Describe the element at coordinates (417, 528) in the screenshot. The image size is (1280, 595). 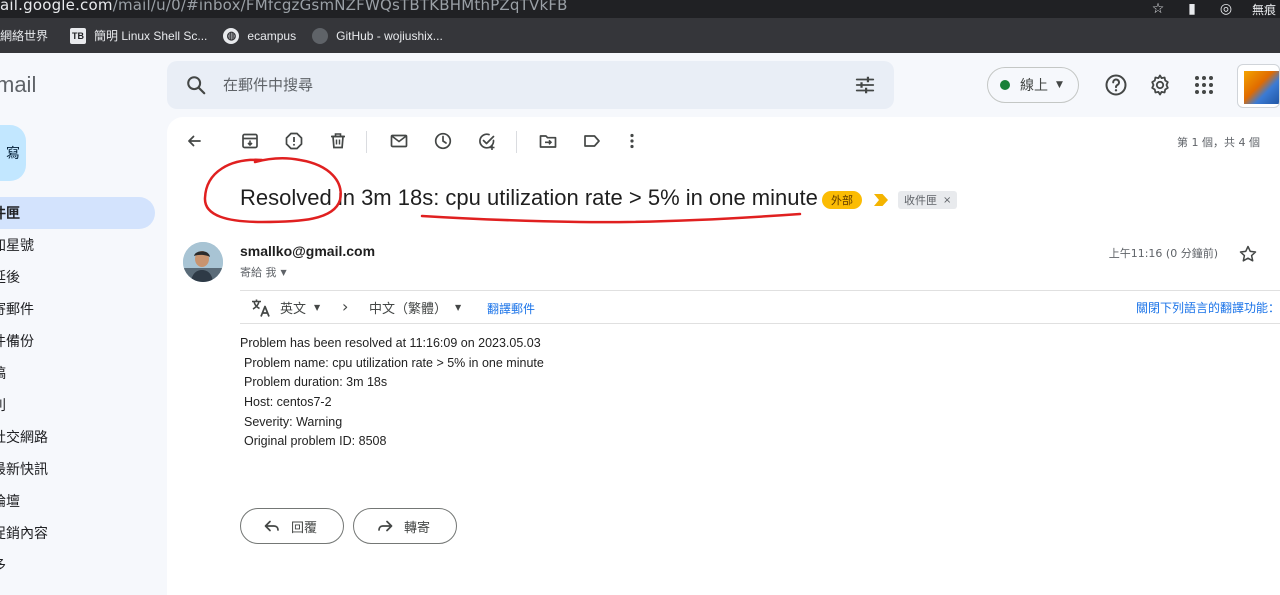
I see `forward-label: 轉寄` at that location.